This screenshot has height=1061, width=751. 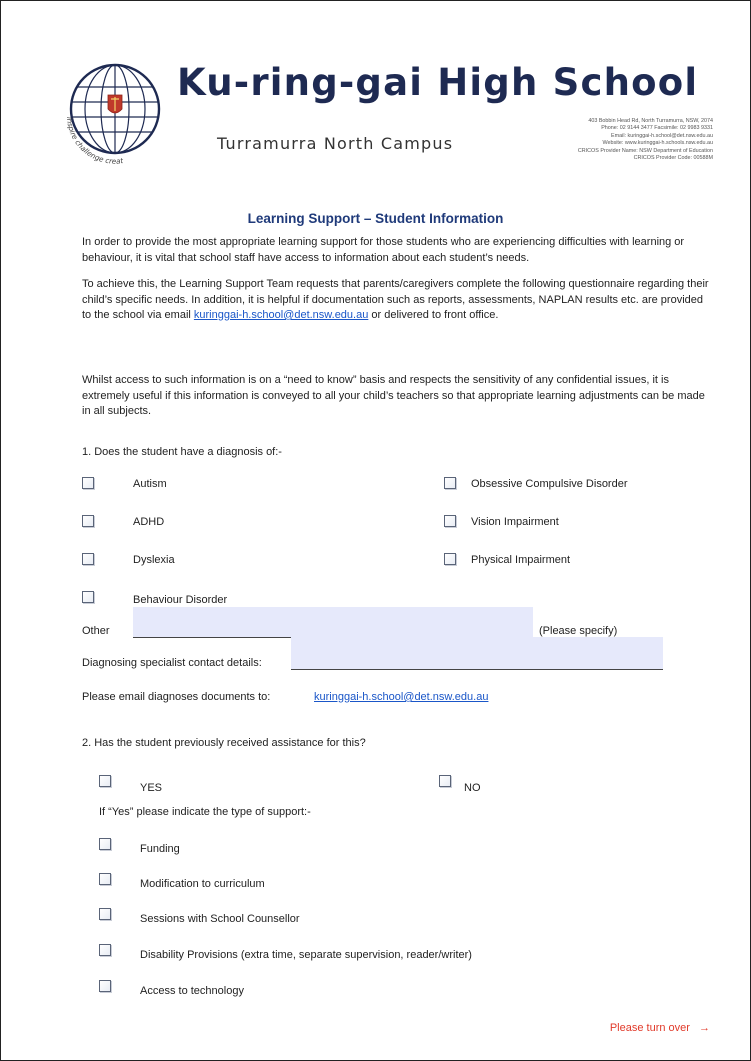 I want to click on no-checkbox, so click(x=445, y=781).